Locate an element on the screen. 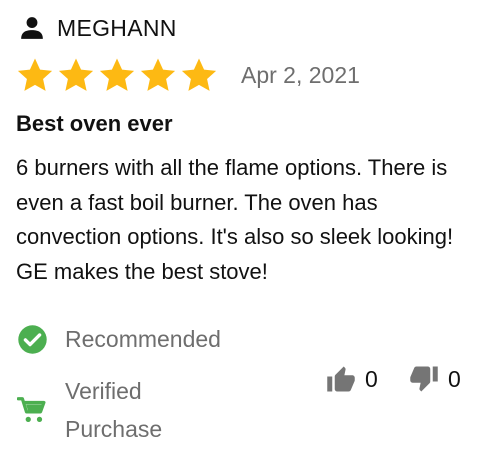 The width and height of the screenshot is (495, 452). verified-purchase-badge: Verified Purchase is located at coordinates (106, 410).